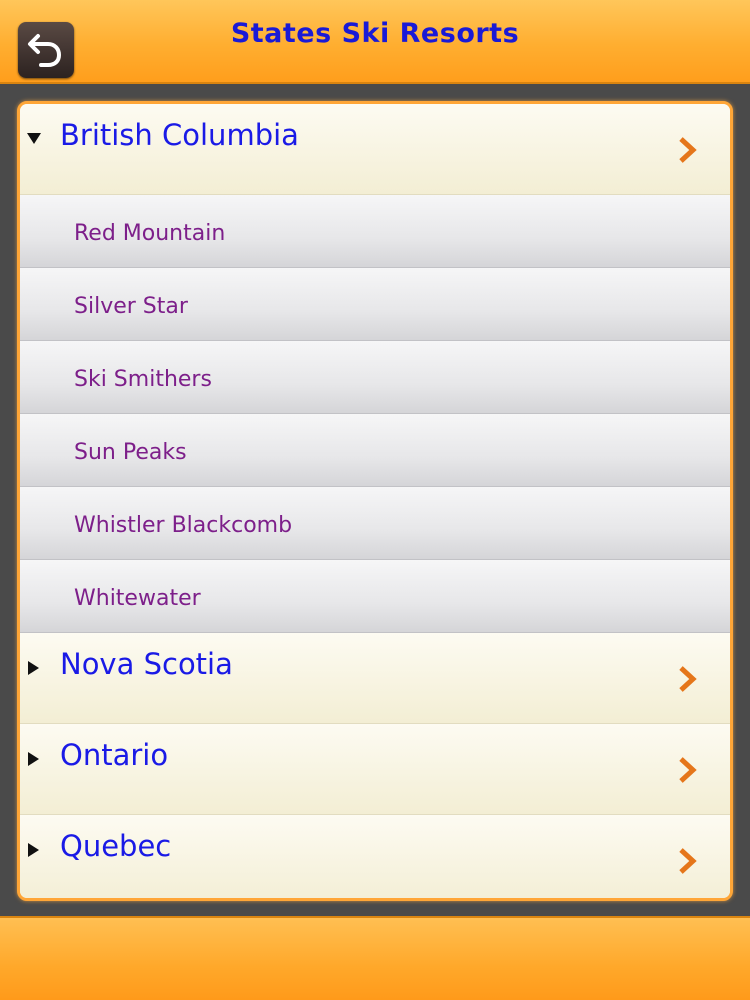  I want to click on list-item-label: Ski Smithers, so click(143, 379).